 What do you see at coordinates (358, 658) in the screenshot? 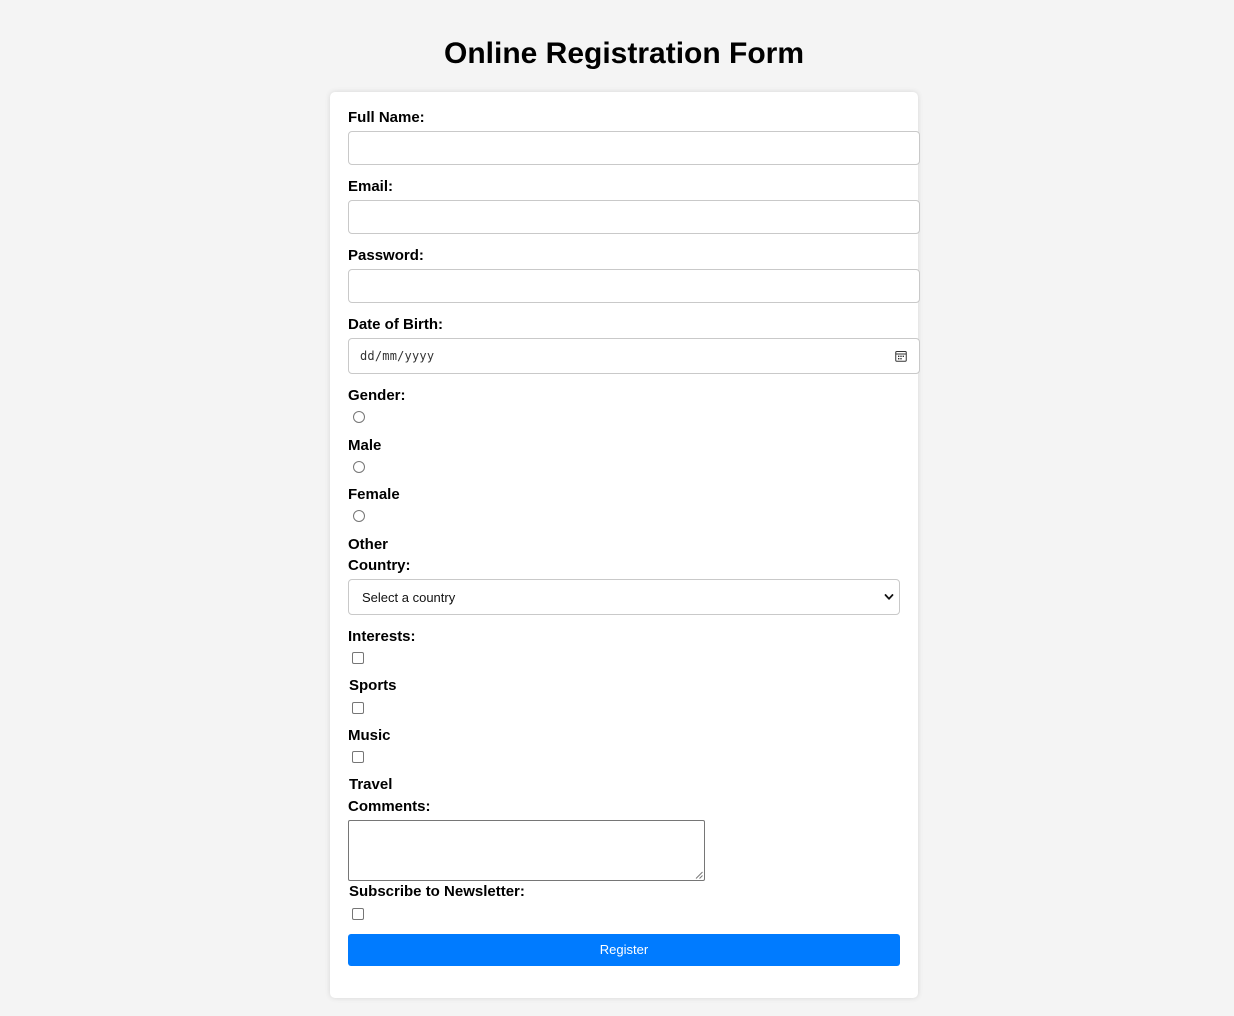
I see `interest-sports-checkbox` at bounding box center [358, 658].